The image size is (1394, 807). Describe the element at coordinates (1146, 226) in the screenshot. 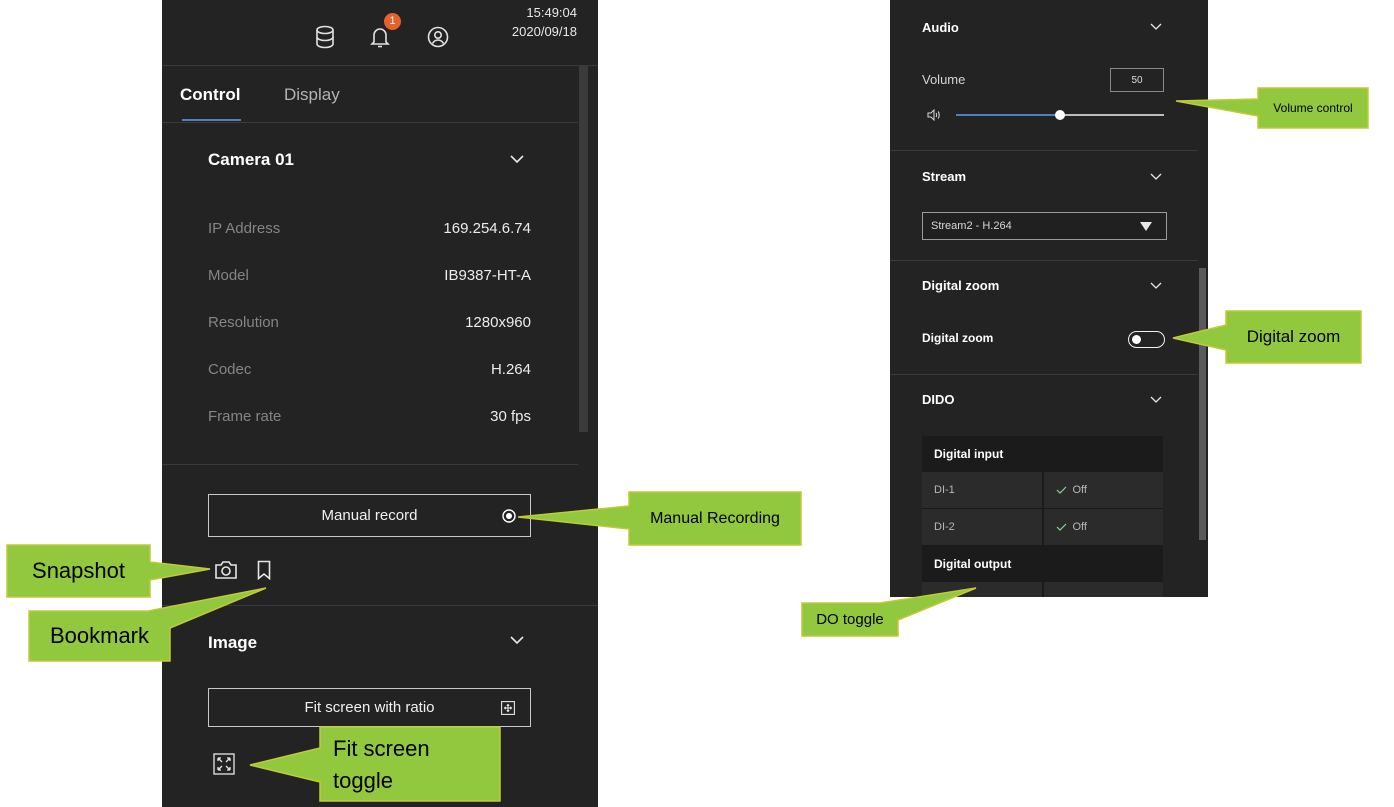

I see `caret-down-icon` at that location.